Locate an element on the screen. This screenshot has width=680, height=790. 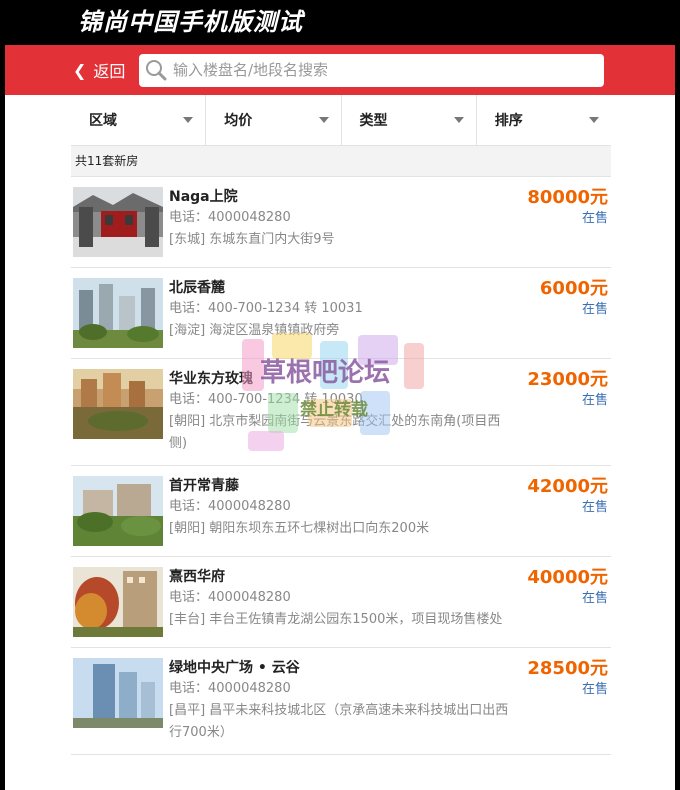
listing-price: 40000元 is located at coordinates (567, 577).